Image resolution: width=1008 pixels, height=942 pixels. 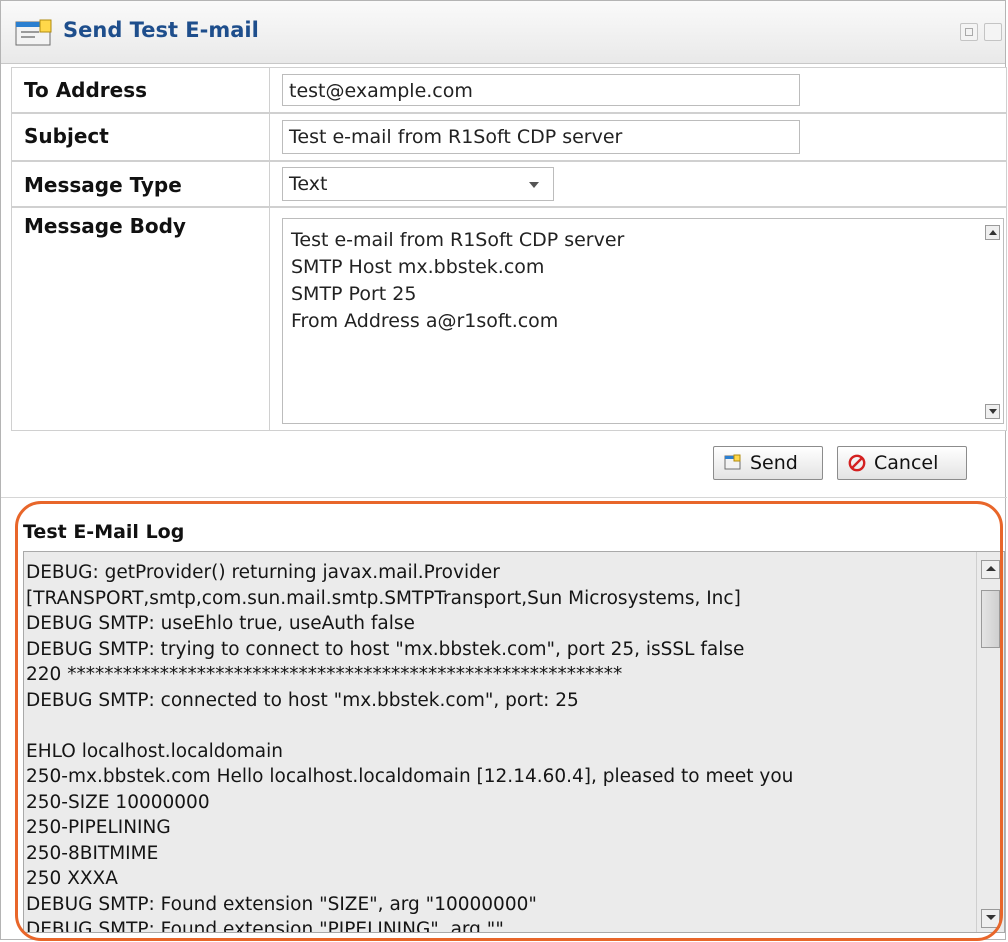 What do you see at coordinates (993, 321) in the screenshot?
I see `message-body-scrollbar` at bounding box center [993, 321].